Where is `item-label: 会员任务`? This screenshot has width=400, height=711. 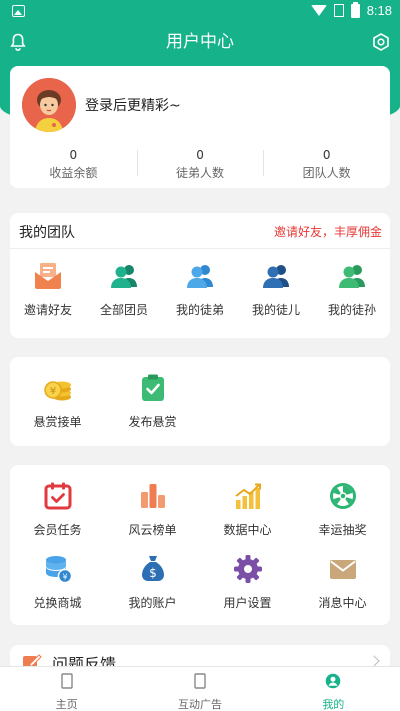
item-label: 会员任务 is located at coordinates (57, 530).